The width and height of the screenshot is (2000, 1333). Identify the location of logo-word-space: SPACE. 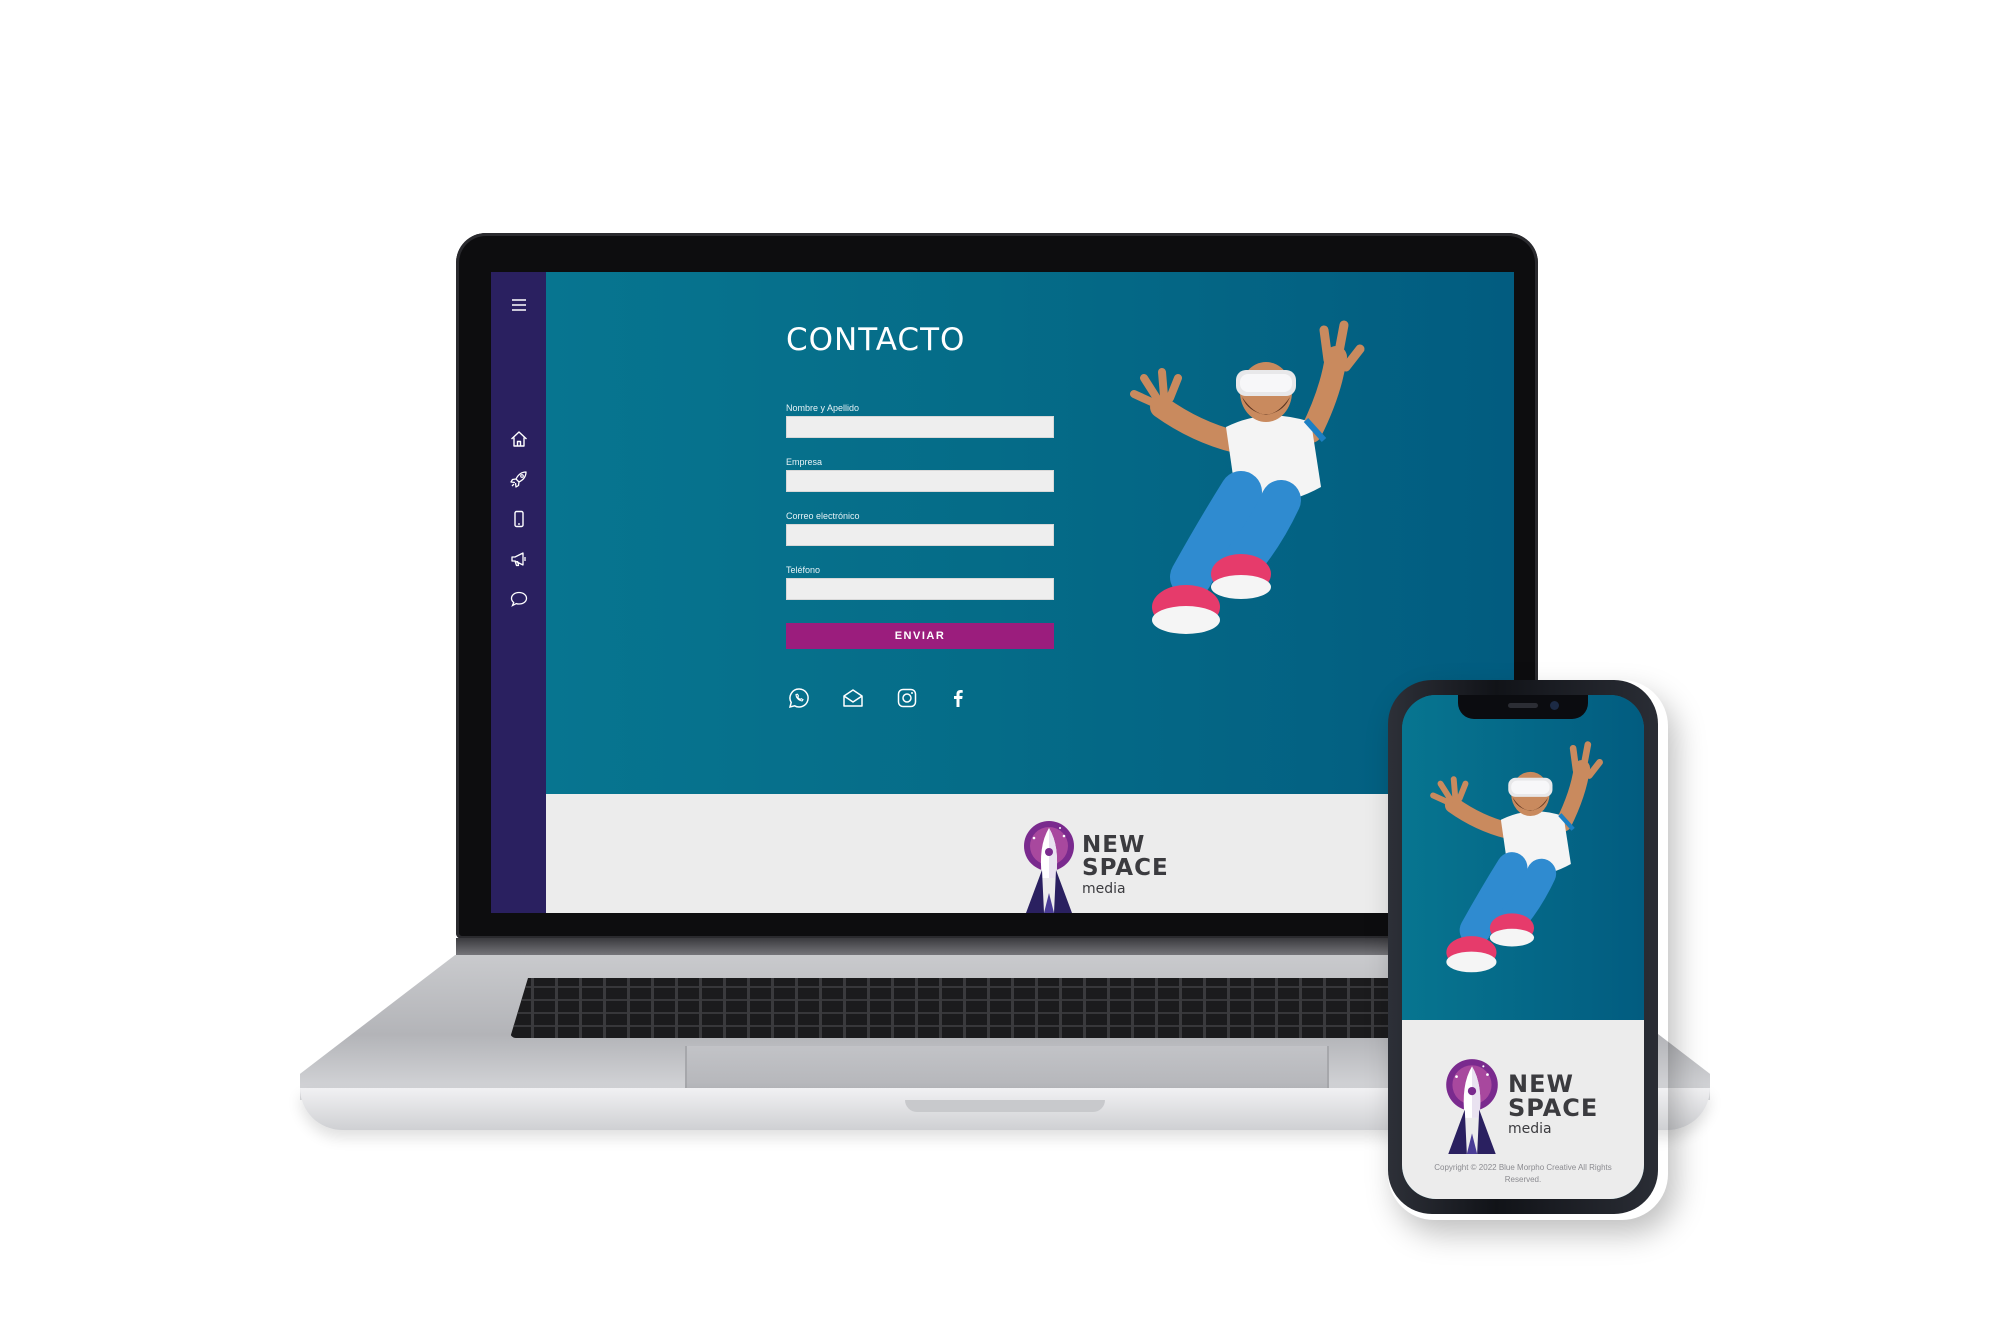
(1125, 868).